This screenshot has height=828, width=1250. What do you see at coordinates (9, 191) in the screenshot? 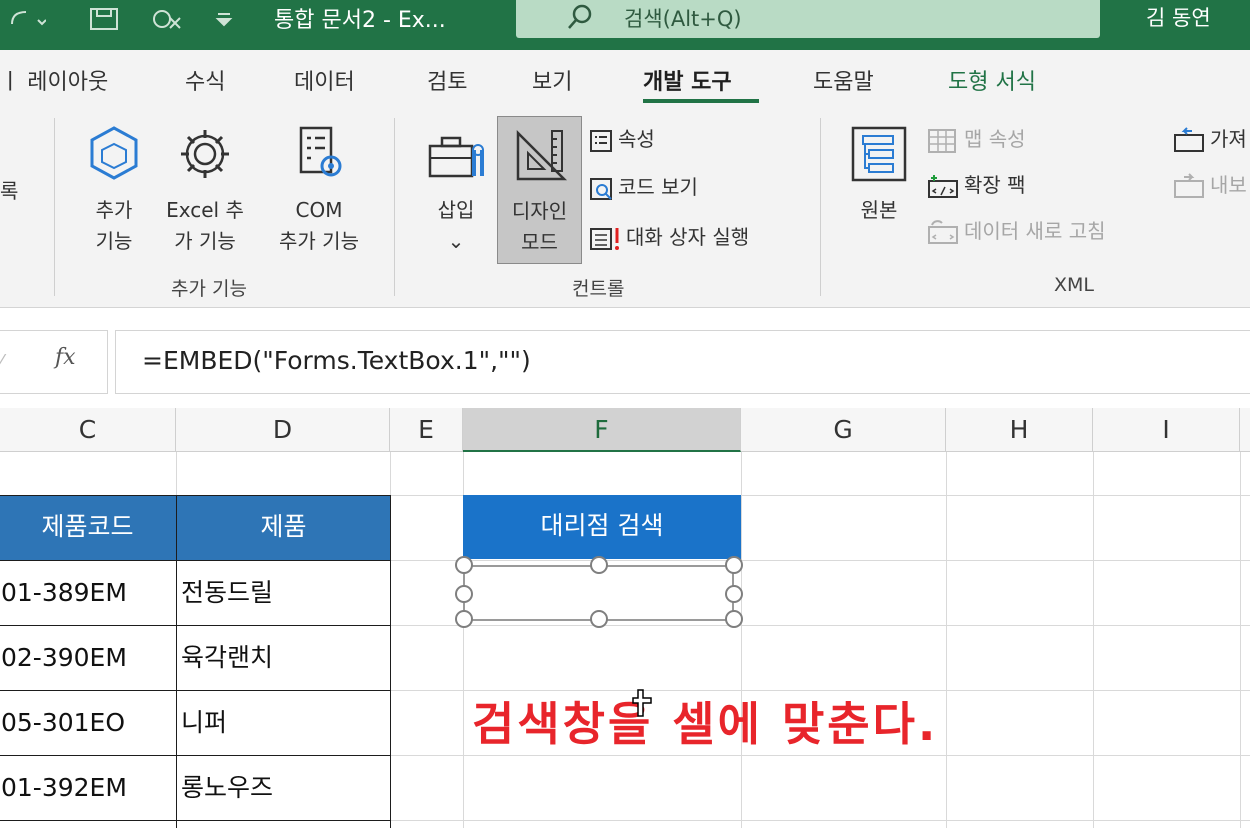
I see `macro-security-label: 록` at bounding box center [9, 191].